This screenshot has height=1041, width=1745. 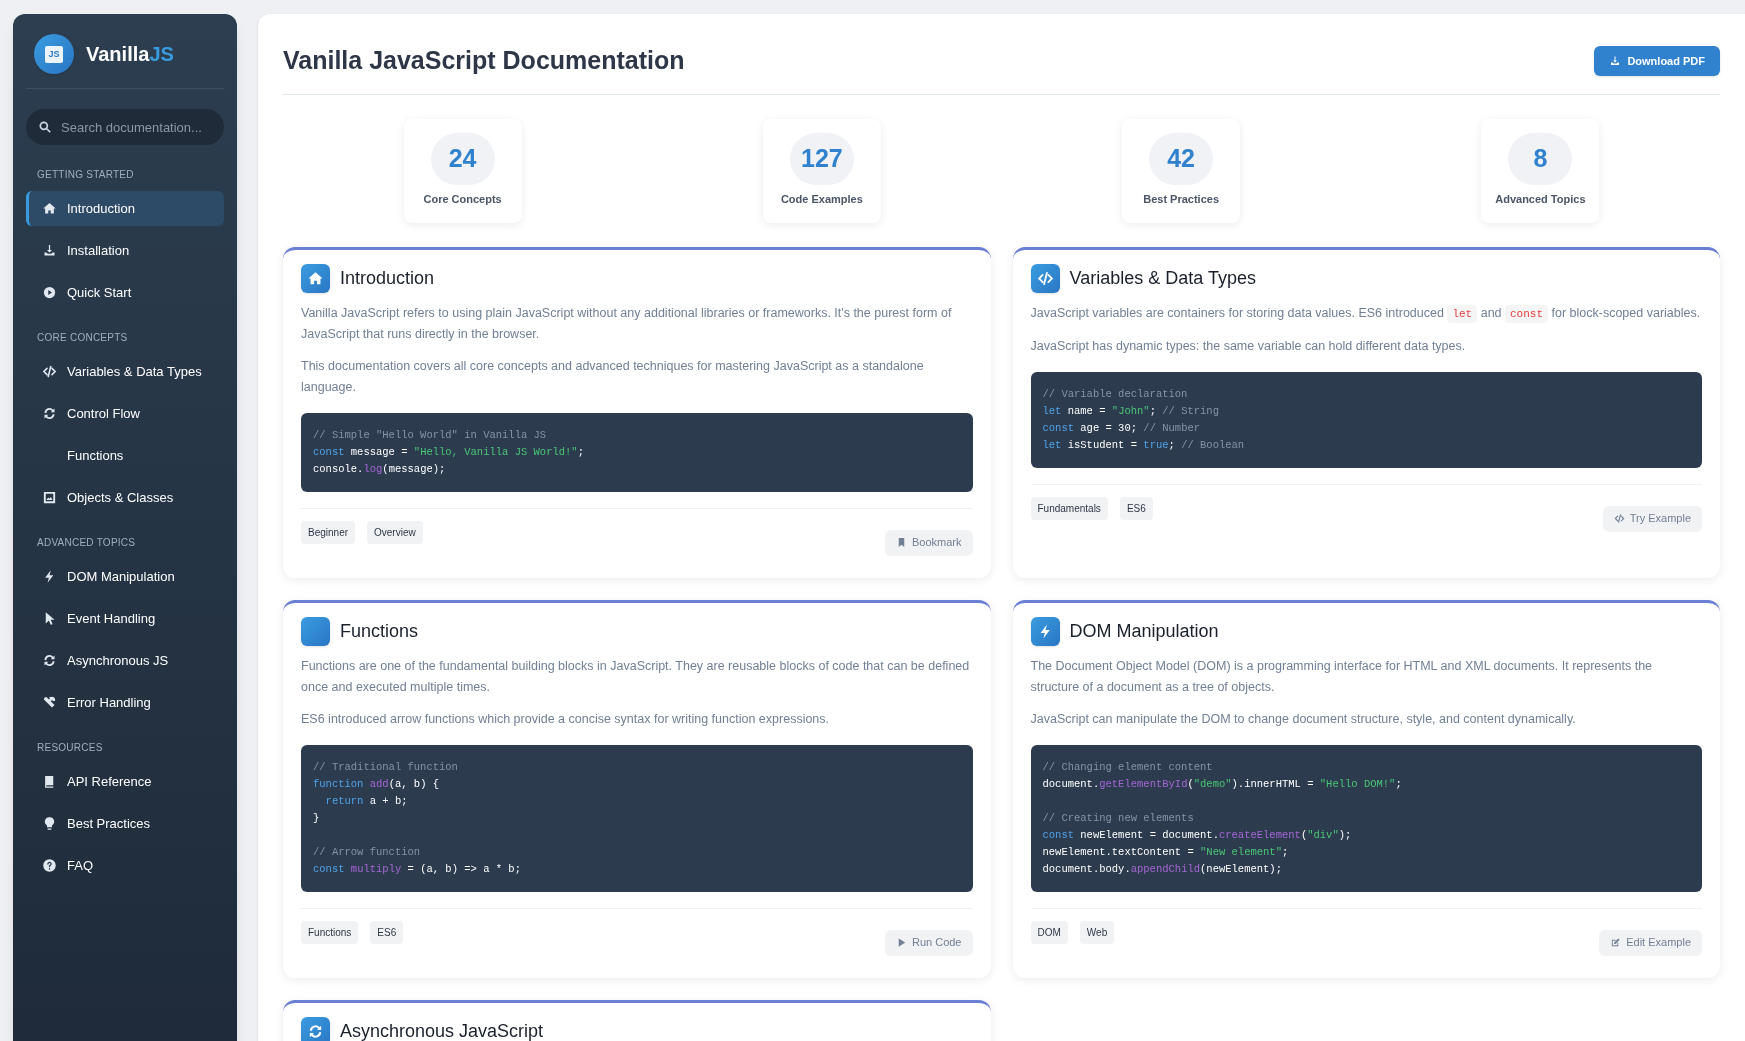 I want to click on code-line: return a + b;, so click(x=366, y=801).